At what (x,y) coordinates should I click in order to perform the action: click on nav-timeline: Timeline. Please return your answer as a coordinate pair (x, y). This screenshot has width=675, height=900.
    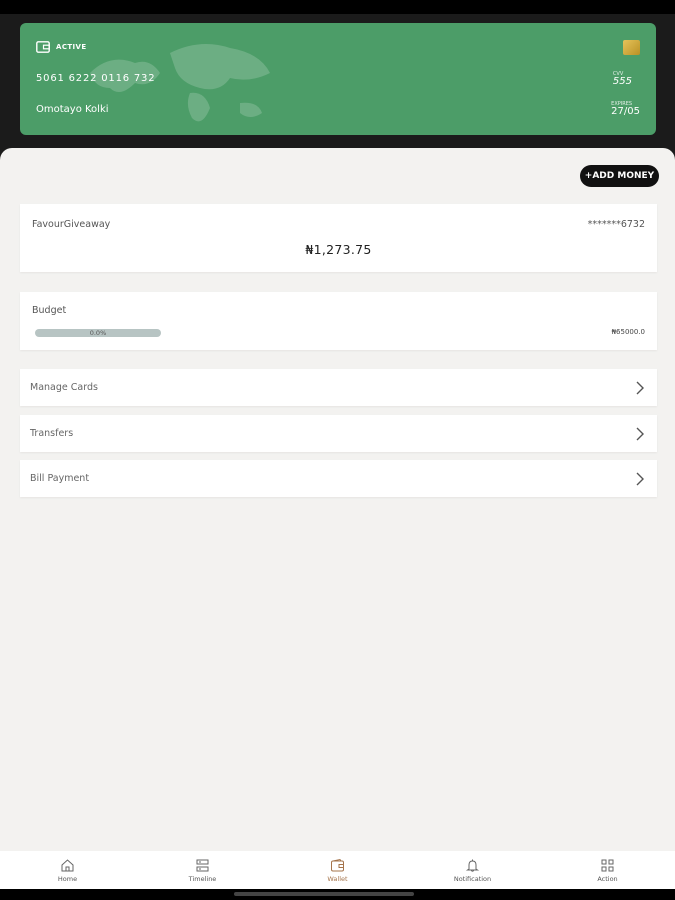
    Looking at the image, I should click on (202, 870).